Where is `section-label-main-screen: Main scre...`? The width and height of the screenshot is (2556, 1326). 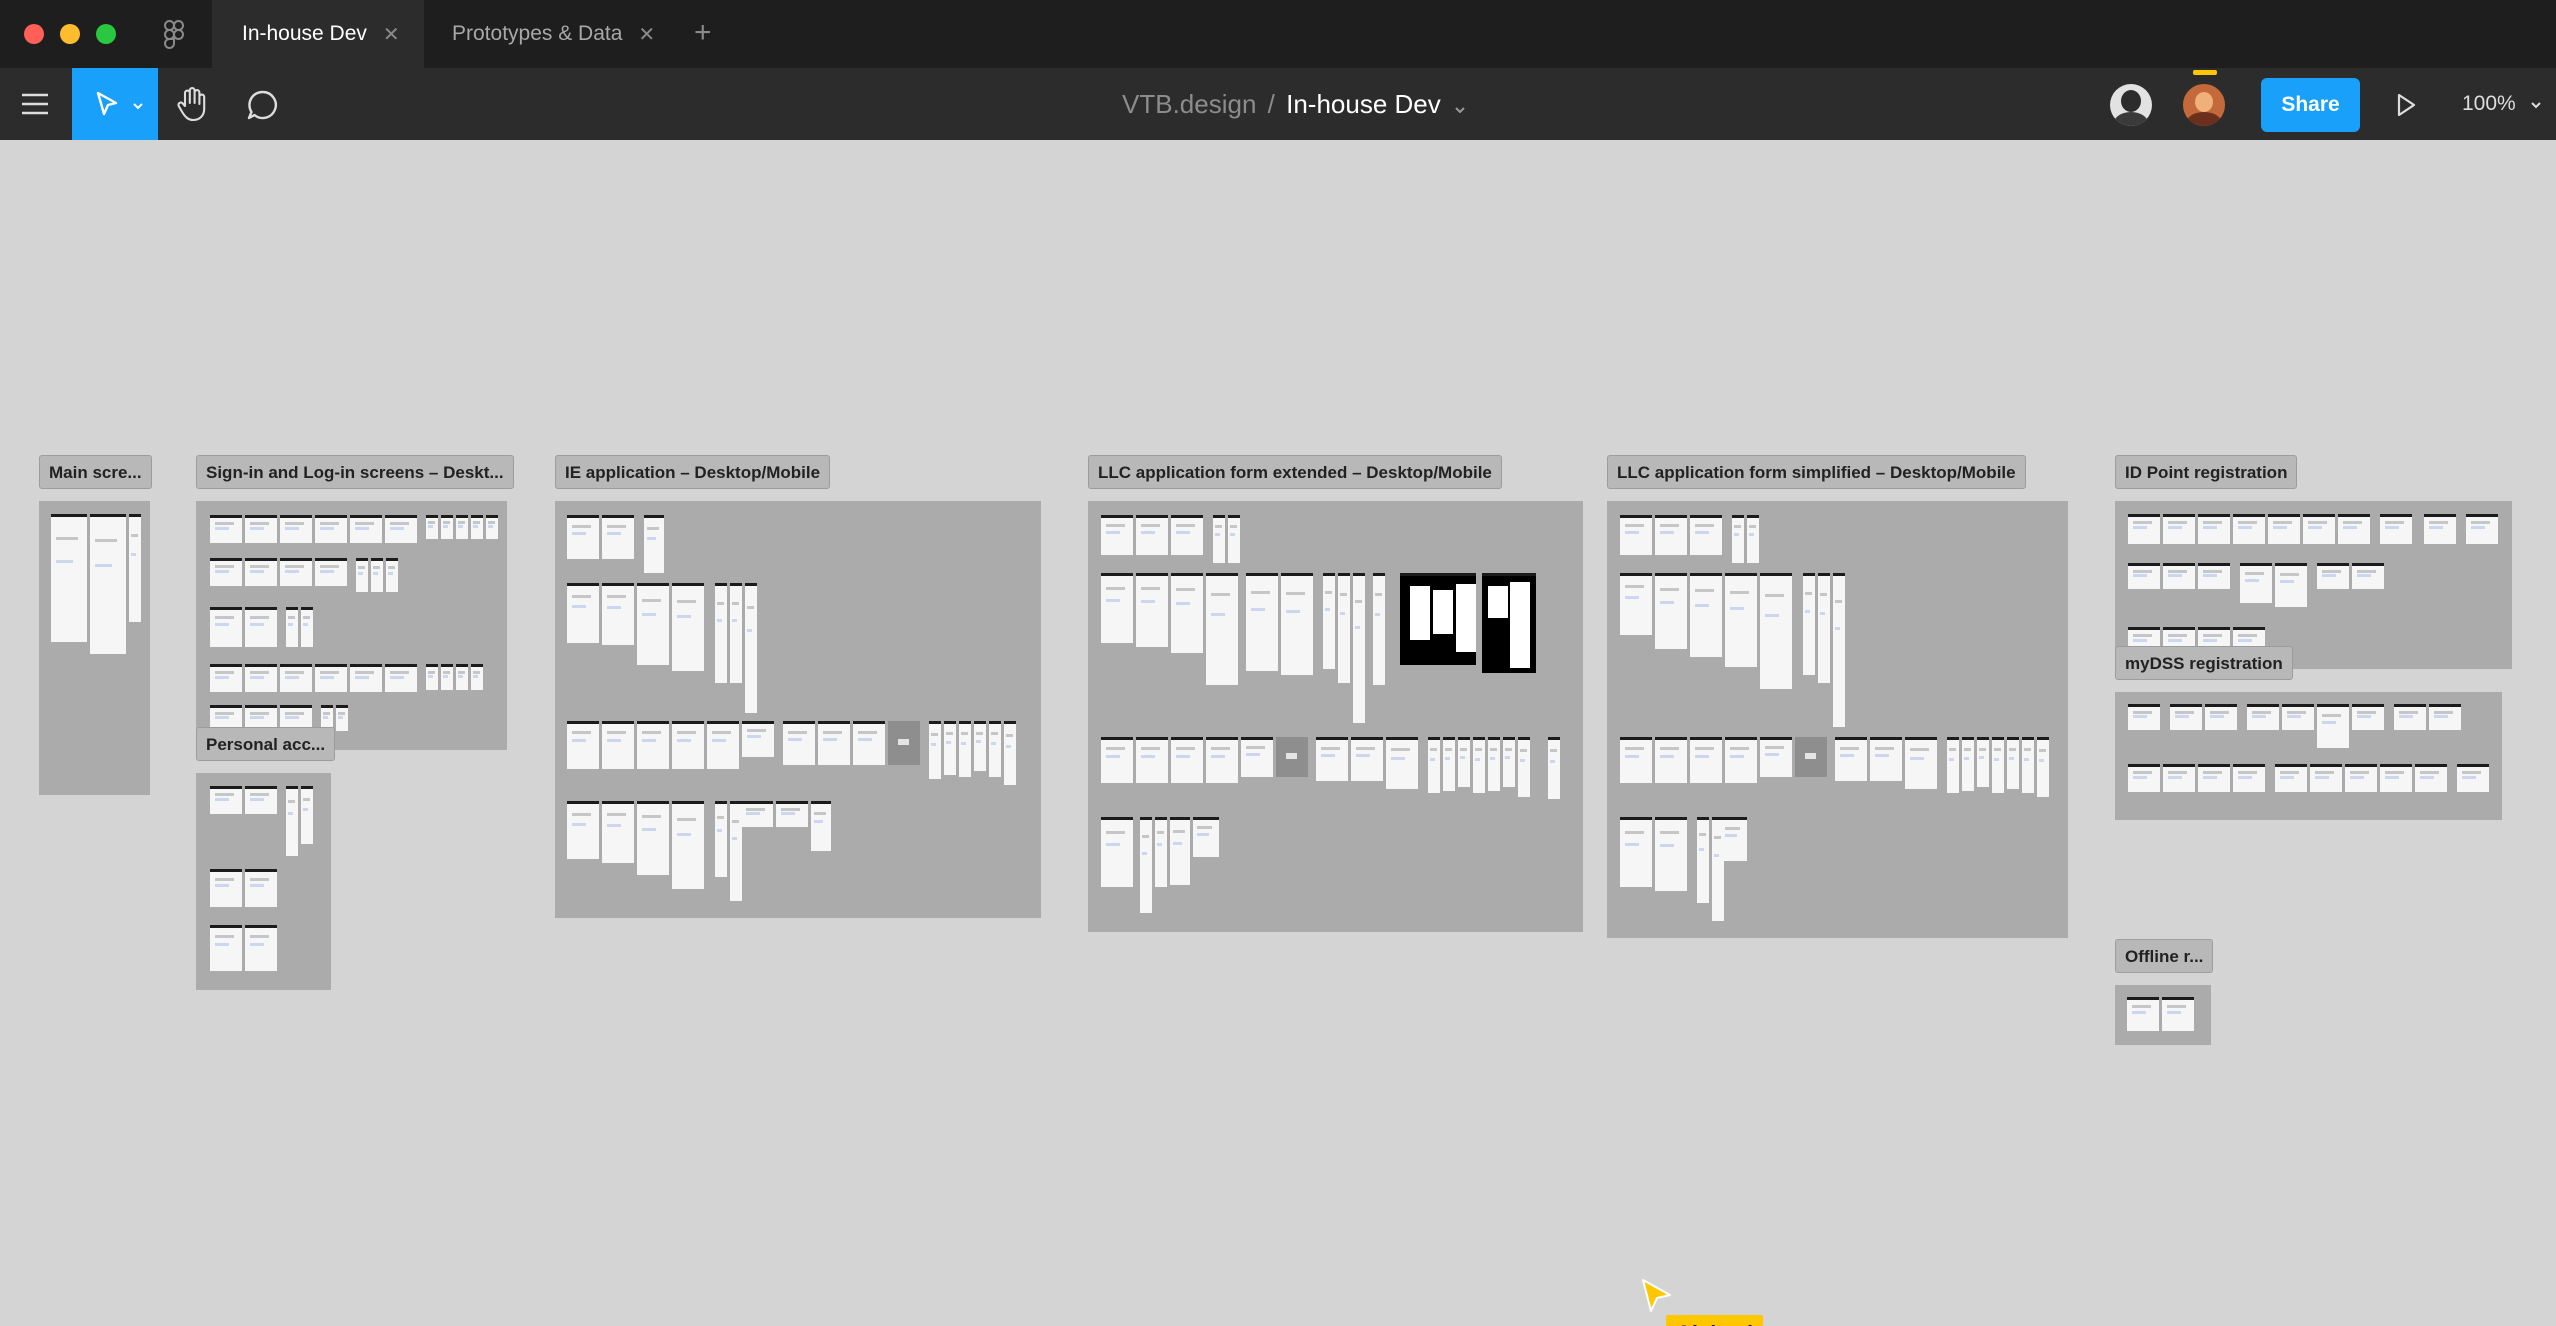 section-label-main-screen: Main scre... is located at coordinates (95, 472).